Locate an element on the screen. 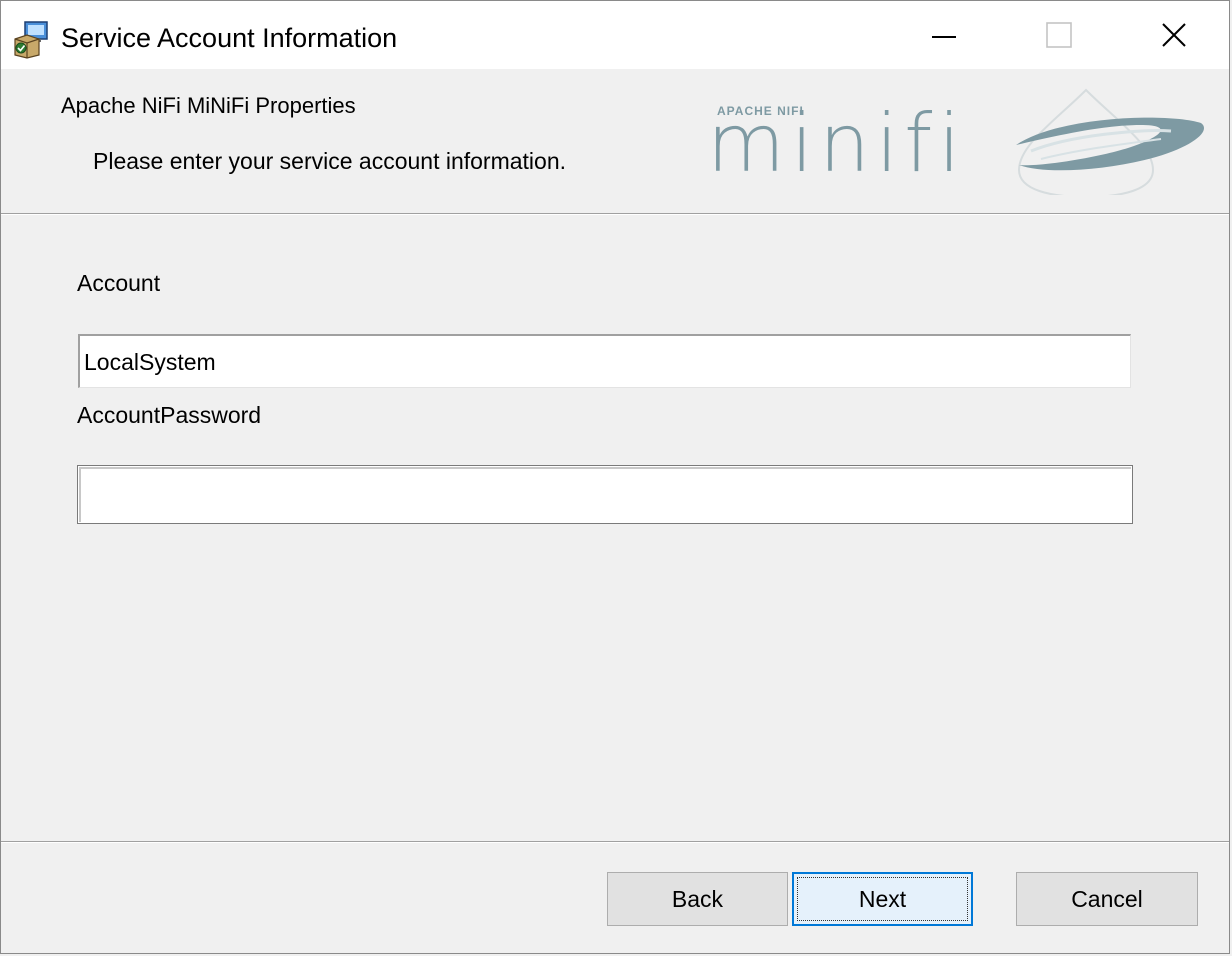 The image size is (1232, 956). maximize-button is located at coordinates (1059, 35).